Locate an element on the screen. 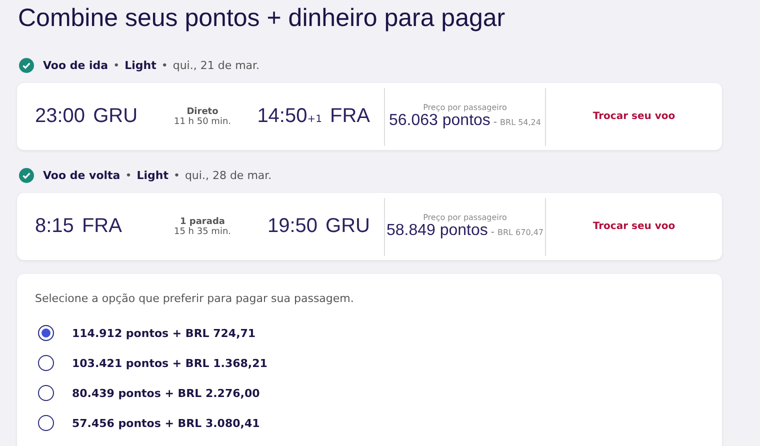 Image resolution: width=760 pixels, height=446 pixels. flight-duration: 11 h 50 min. is located at coordinates (203, 121).